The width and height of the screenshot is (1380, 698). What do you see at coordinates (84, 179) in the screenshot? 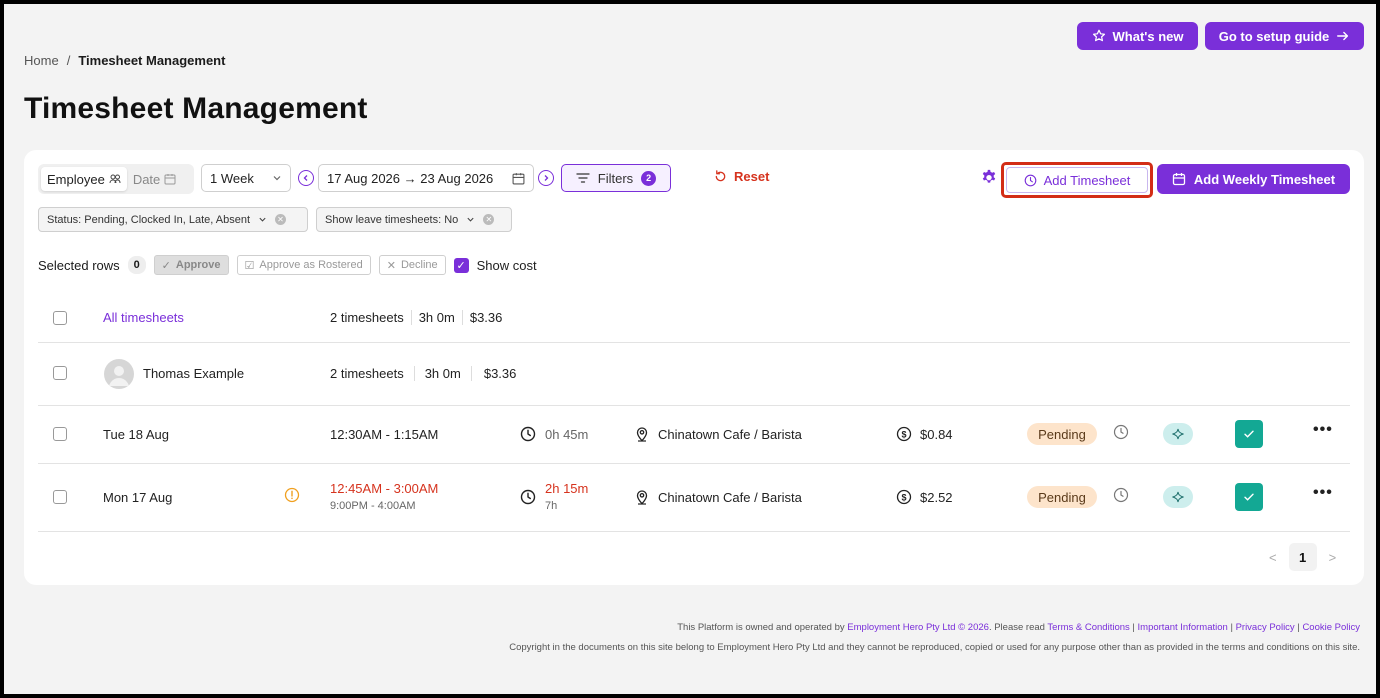
I see `view-employee-tab: Employee` at bounding box center [84, 179].